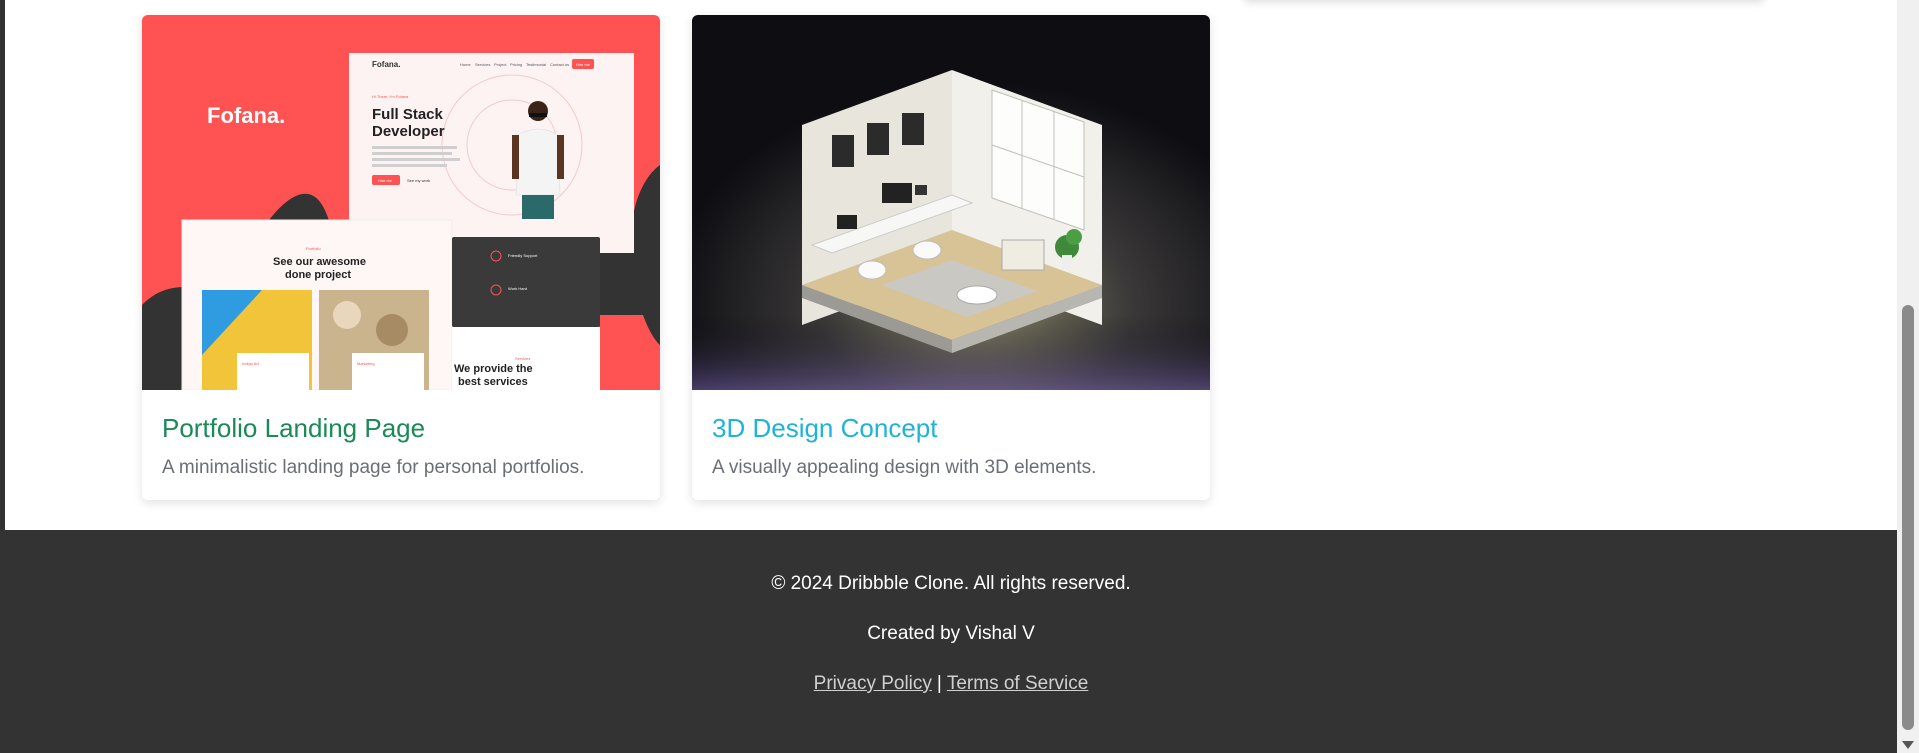 This screenshot has width=1919, height=753. Describe the element at coordinates (500, 64) in the screenshot. I see `thumb-nav-project: Project` at that location.